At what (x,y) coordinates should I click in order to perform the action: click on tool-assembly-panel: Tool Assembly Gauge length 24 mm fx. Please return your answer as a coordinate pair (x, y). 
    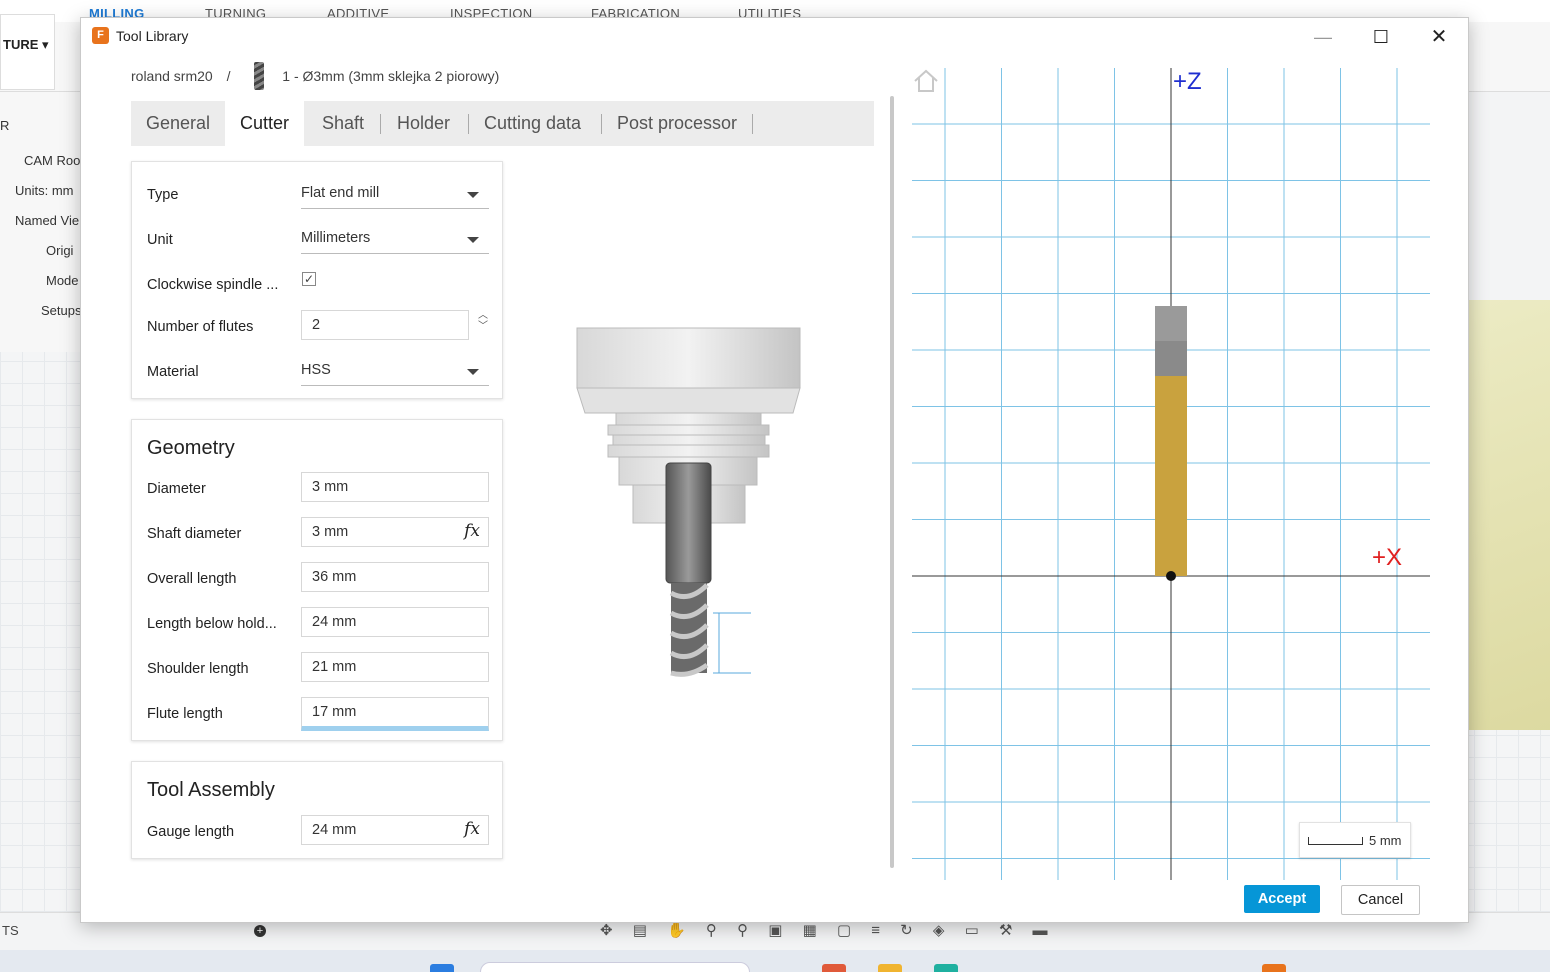
    Looking at the image, I should click on (317, 810).